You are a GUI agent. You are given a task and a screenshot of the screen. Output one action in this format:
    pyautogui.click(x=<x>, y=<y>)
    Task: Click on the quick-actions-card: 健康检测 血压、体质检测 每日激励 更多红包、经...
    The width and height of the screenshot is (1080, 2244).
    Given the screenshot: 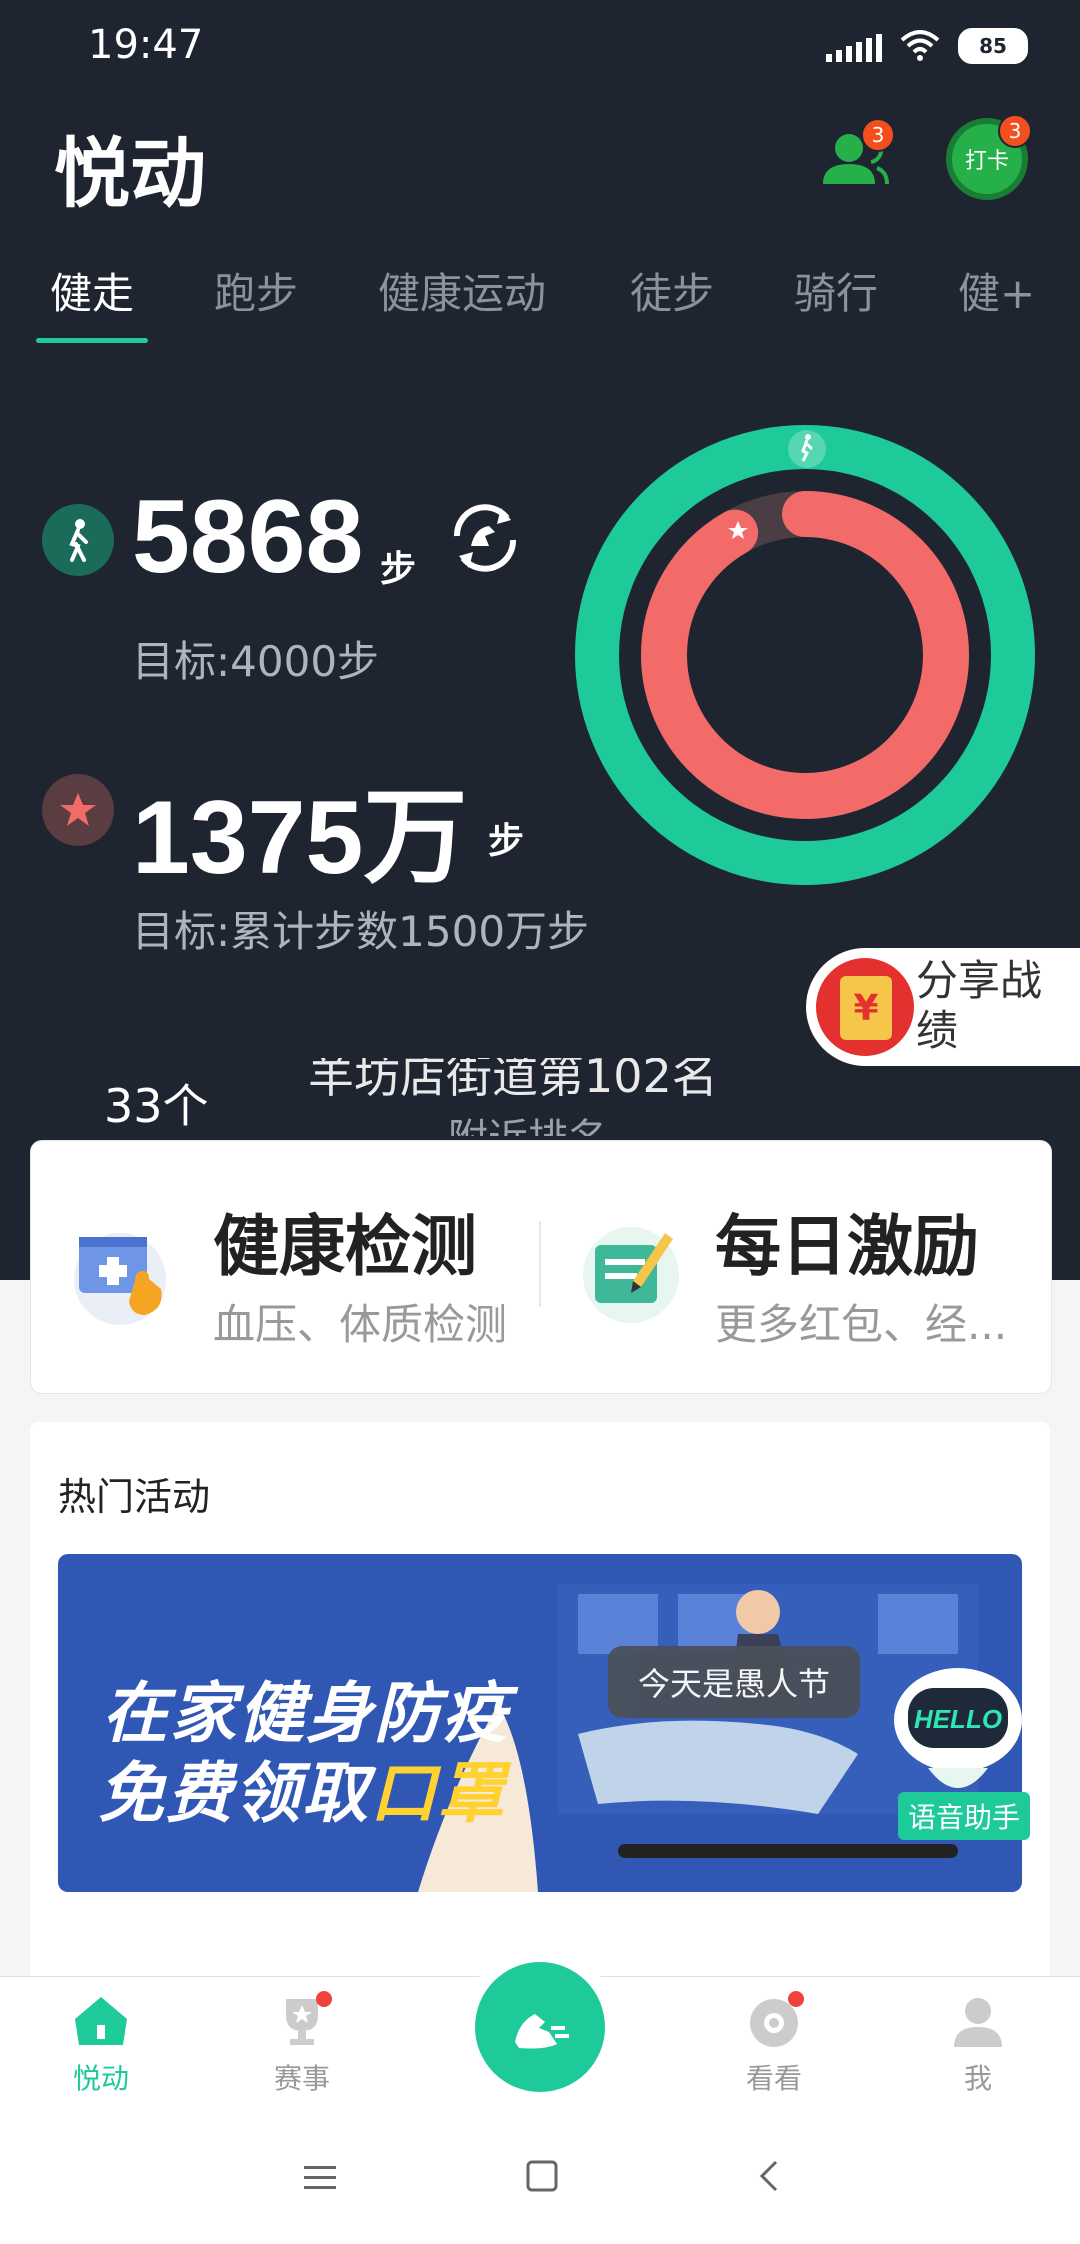 What is the action you would take?
    pyautogui.click(x=541, y=1267)
    